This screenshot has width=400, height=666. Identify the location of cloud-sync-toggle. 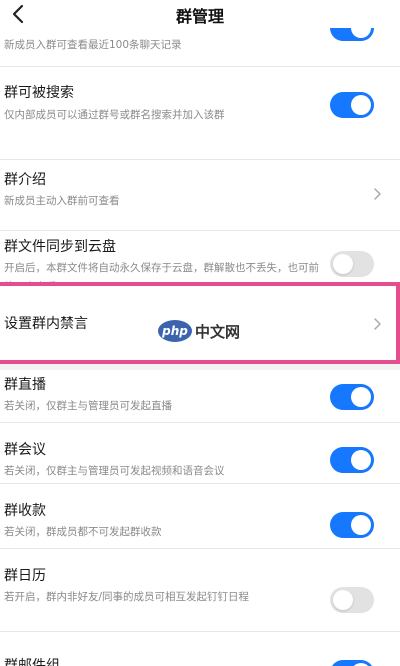
(352, 264).